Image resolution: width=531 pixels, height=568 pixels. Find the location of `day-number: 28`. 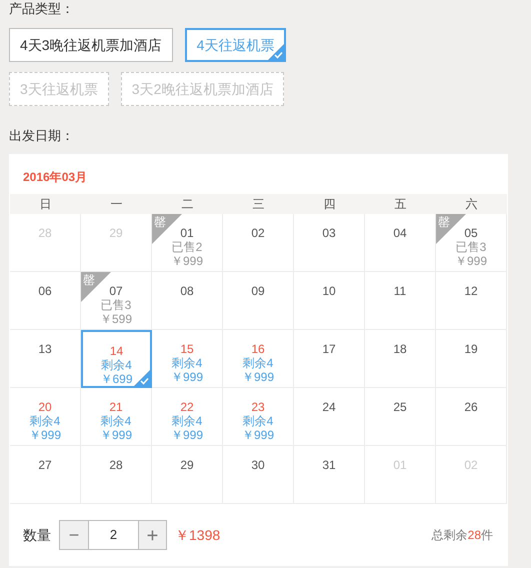

day-number: 28 is located at coordinates (116, 465).